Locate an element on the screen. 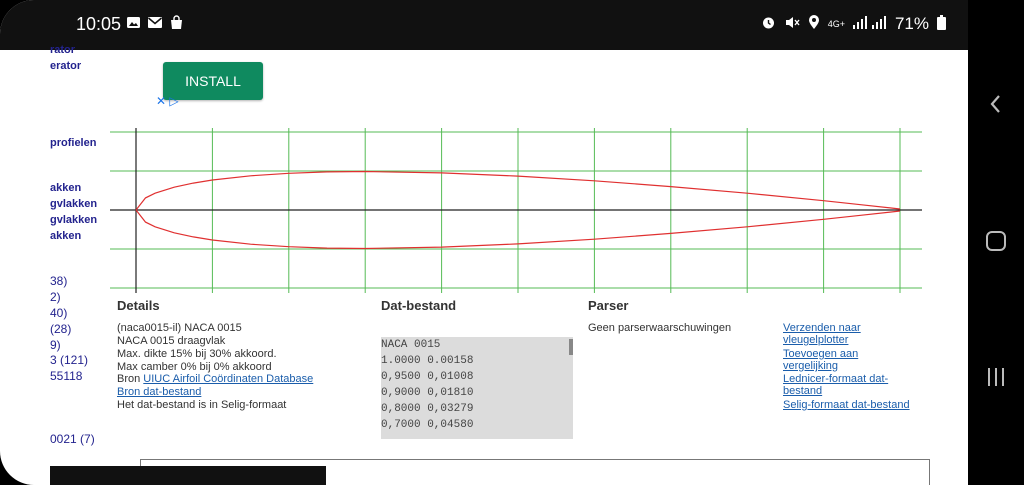 The image size is (1024, 485). link-text: Verzenden naar is located at coordinates (822, 328).